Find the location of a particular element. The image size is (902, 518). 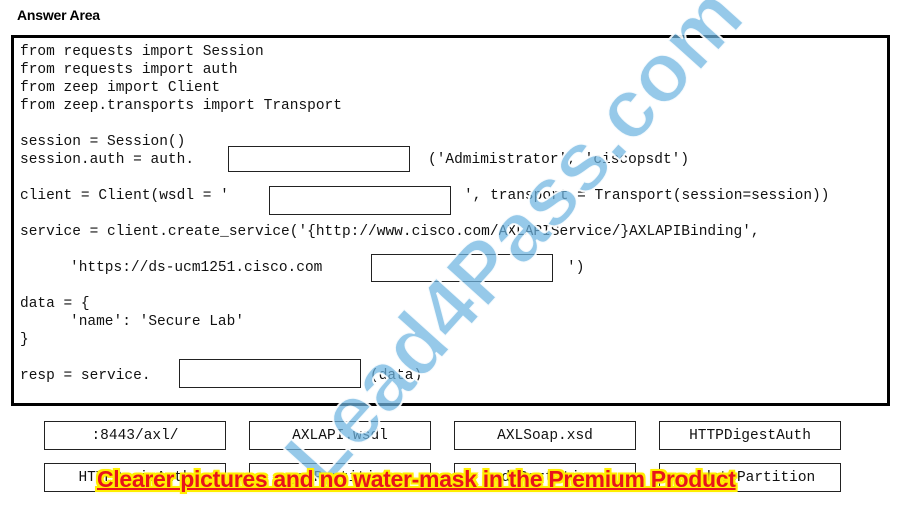

code-line-client-prefix: client = Client(wsdl = ' is located at coordinates (124, 196).